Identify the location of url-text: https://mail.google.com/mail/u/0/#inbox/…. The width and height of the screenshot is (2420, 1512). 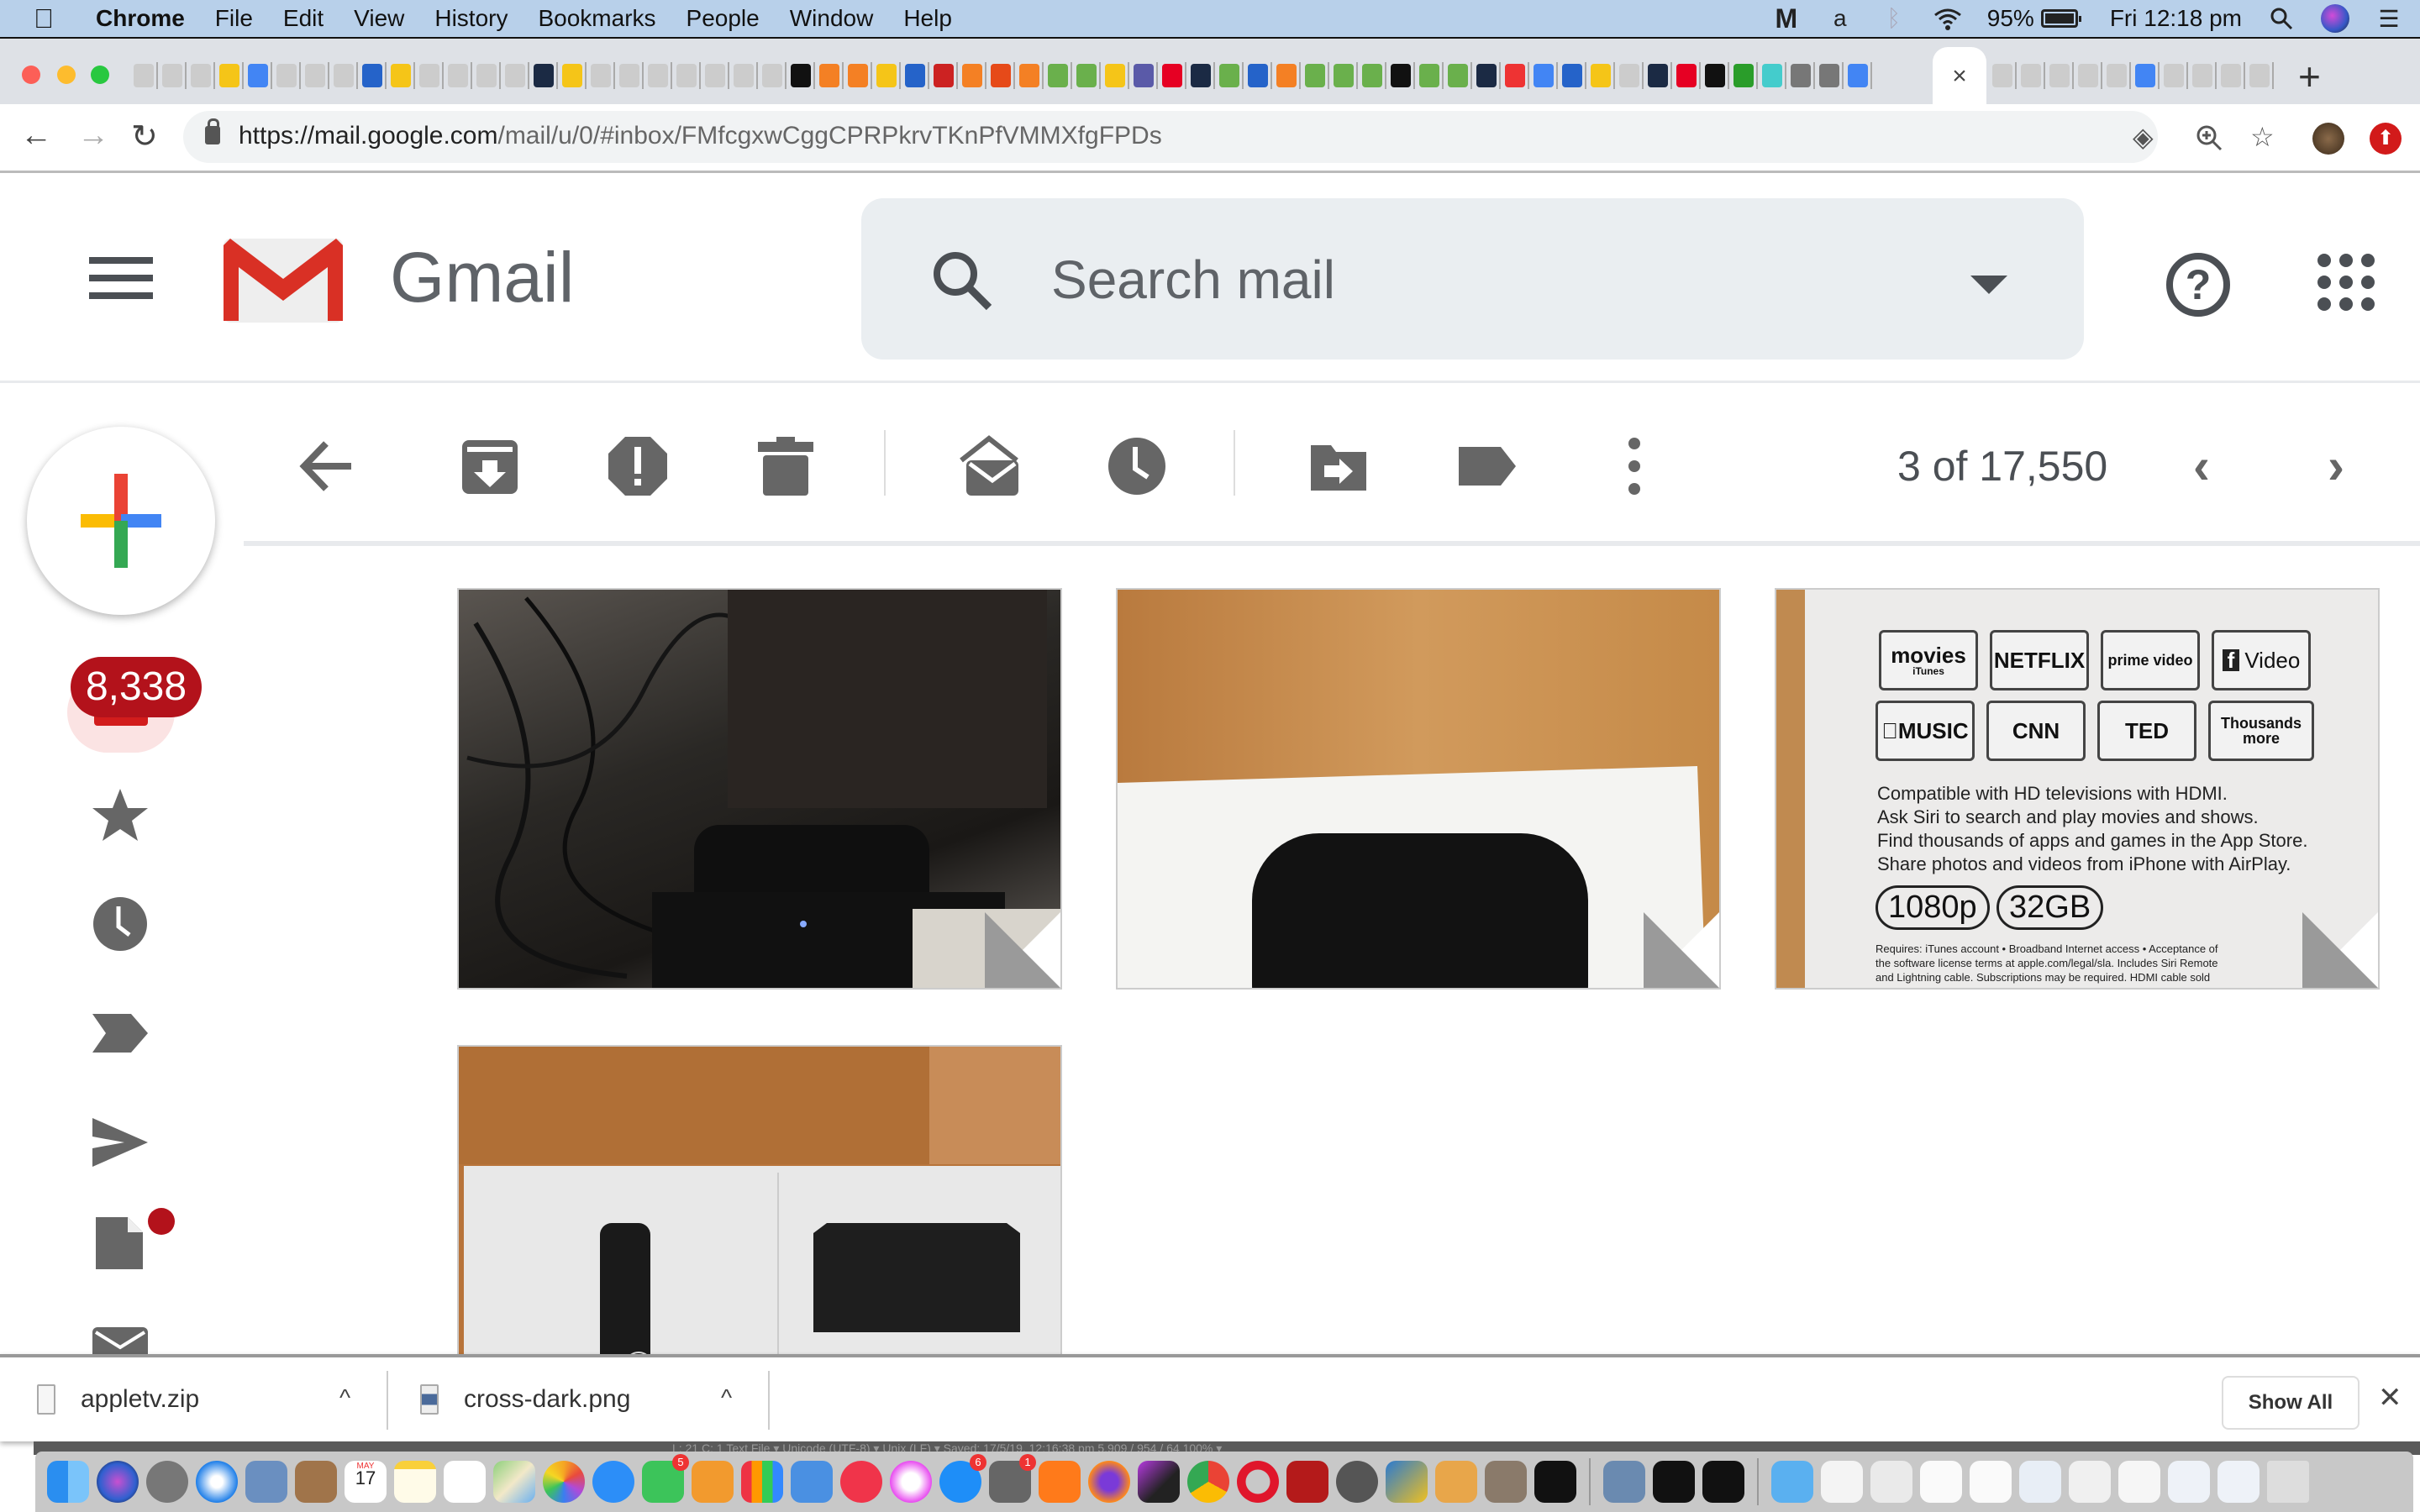
(701, 136).